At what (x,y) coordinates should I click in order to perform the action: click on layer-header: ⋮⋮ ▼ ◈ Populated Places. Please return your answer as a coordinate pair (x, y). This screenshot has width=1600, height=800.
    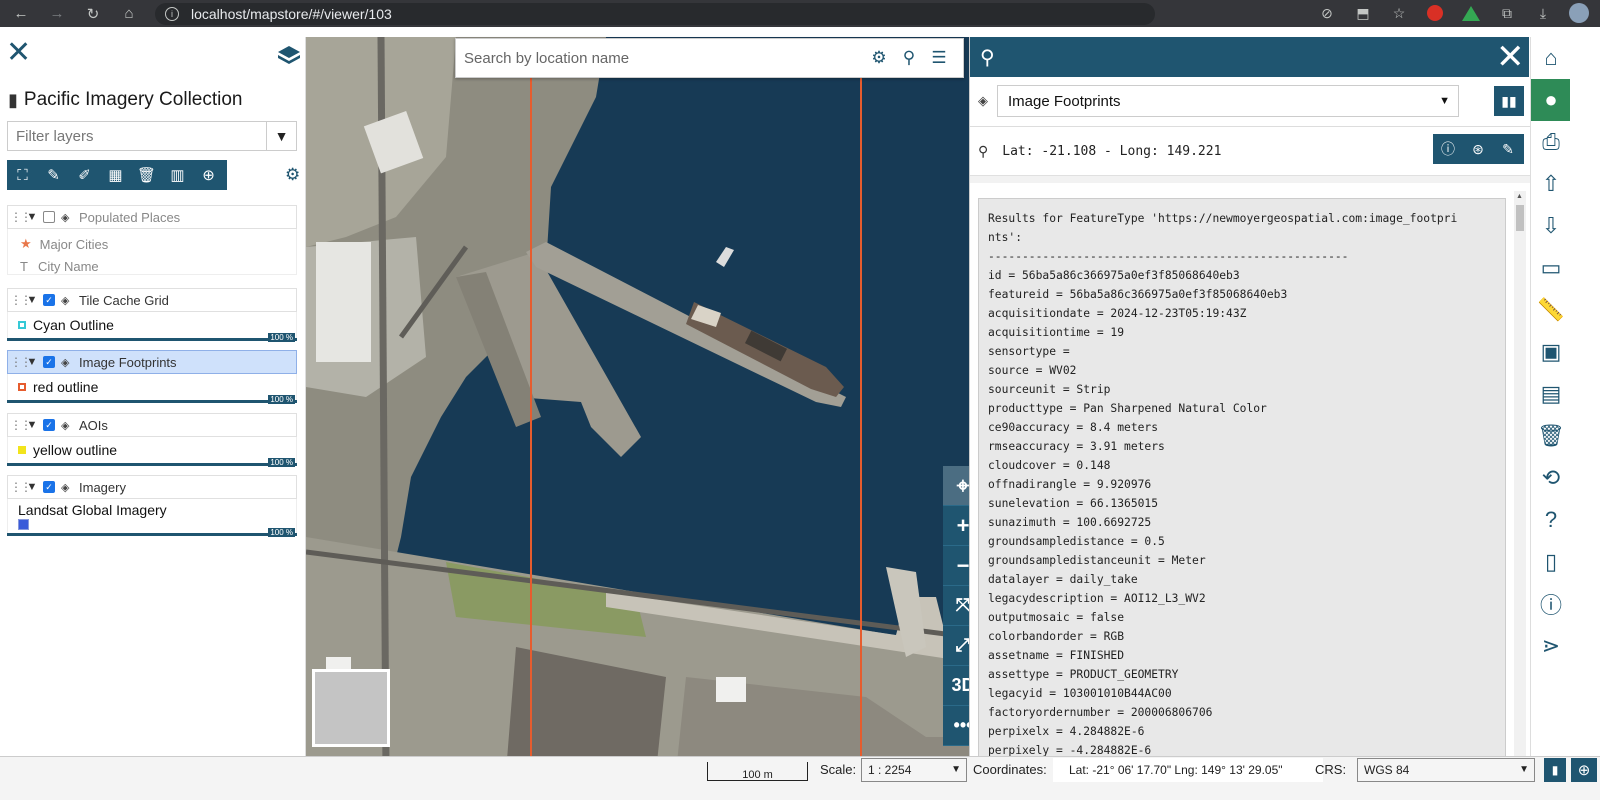
    Looking at the image, I should click on (152, 217).